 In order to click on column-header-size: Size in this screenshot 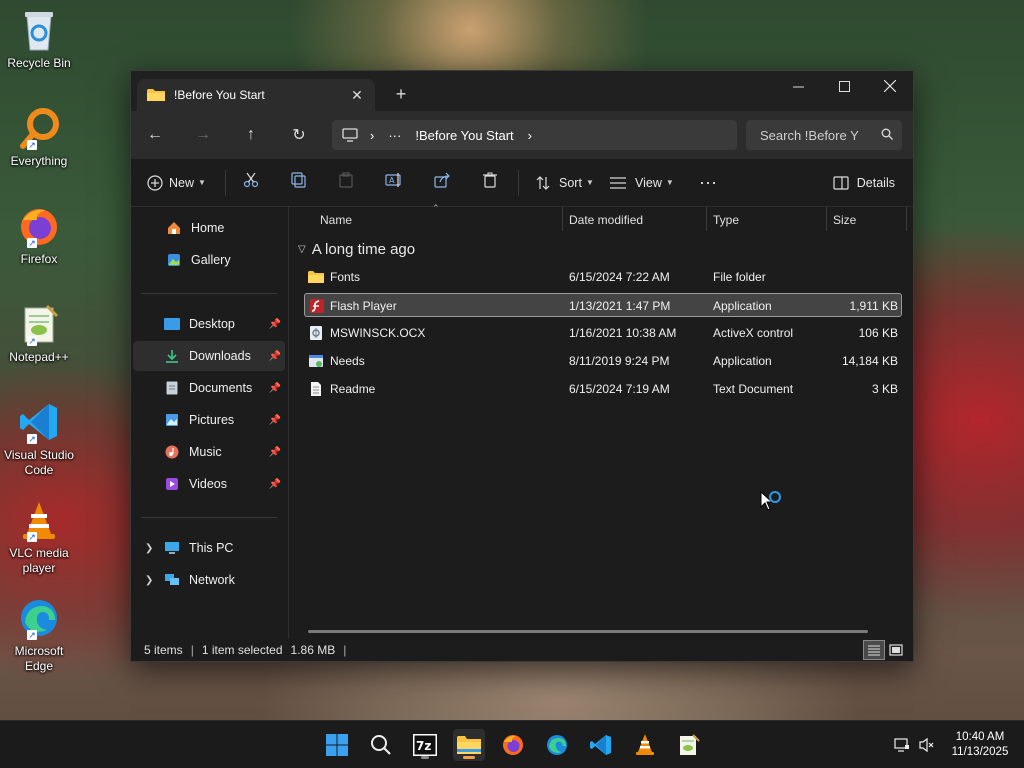, I will do `click(844, 220)`.